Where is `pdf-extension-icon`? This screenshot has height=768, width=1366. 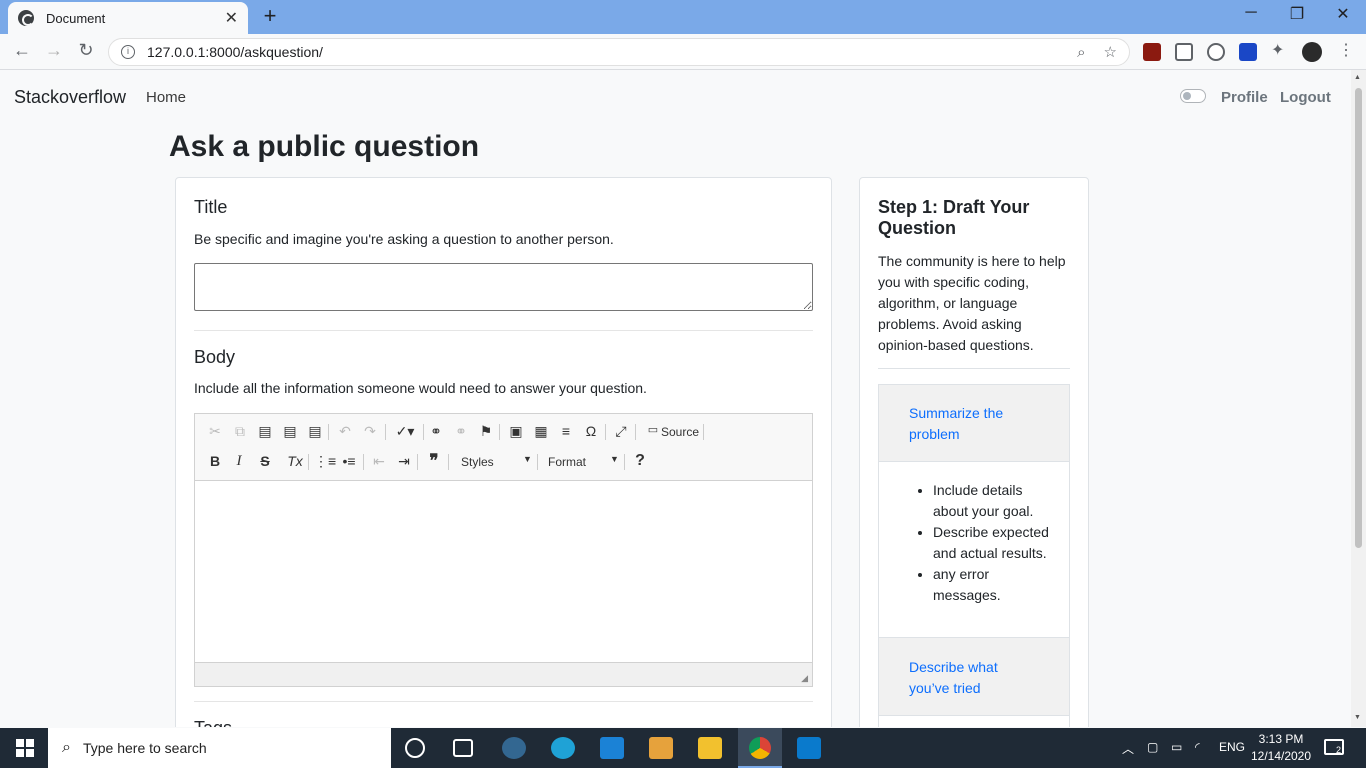 pdf-extension-icon is located at coordinates (1152, 52).